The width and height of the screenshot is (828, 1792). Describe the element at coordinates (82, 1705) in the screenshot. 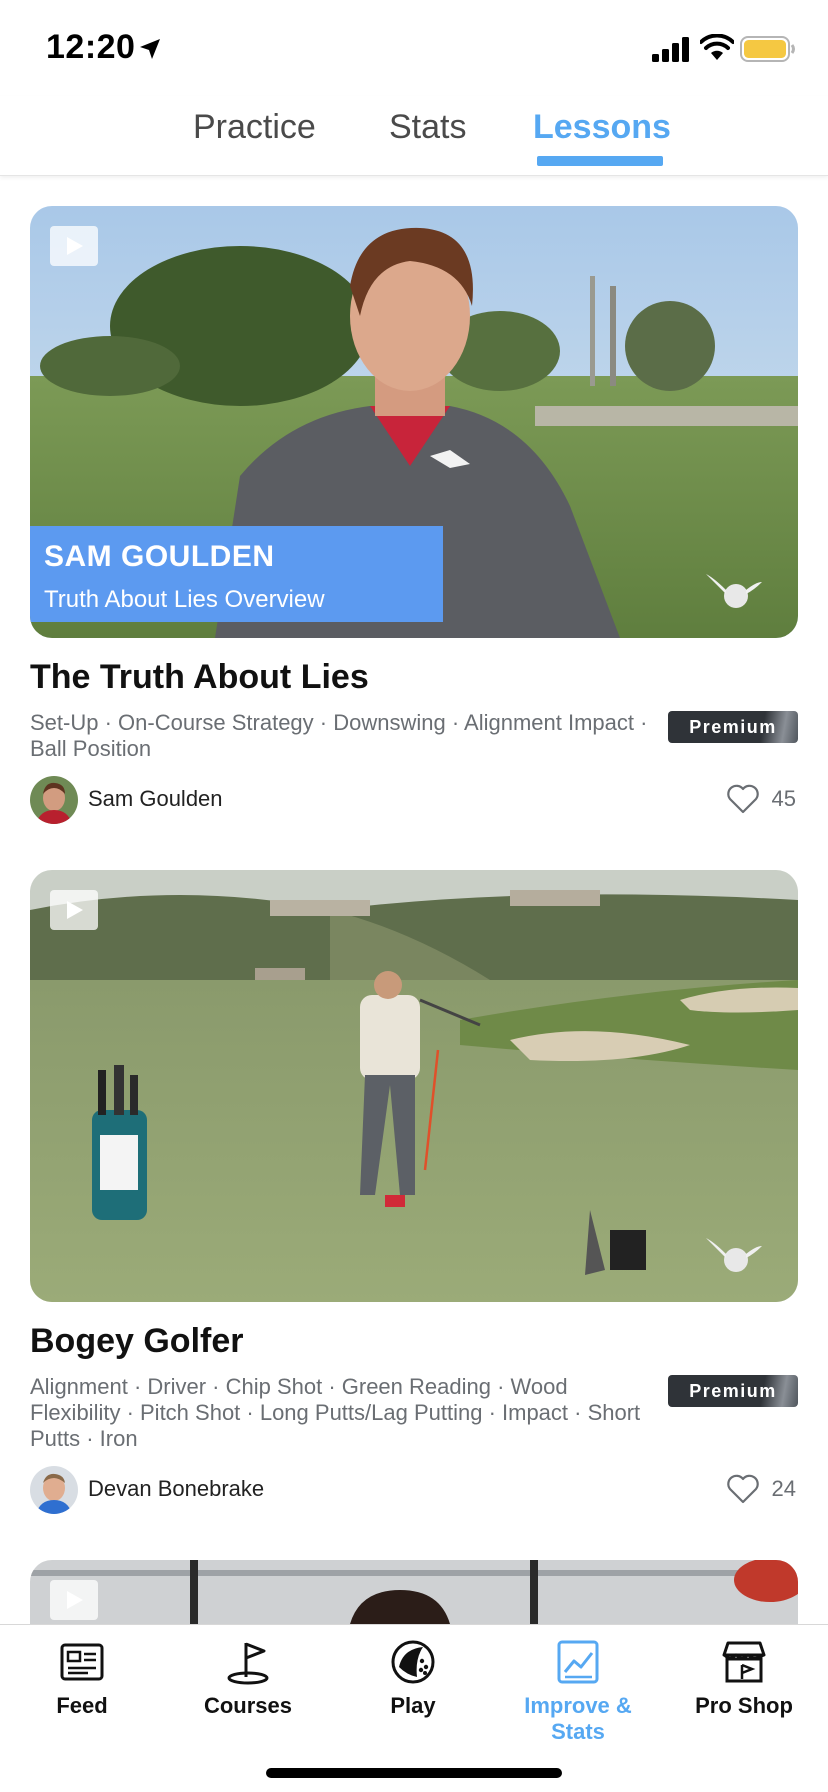

I see `nav-label: Feed` at that location.